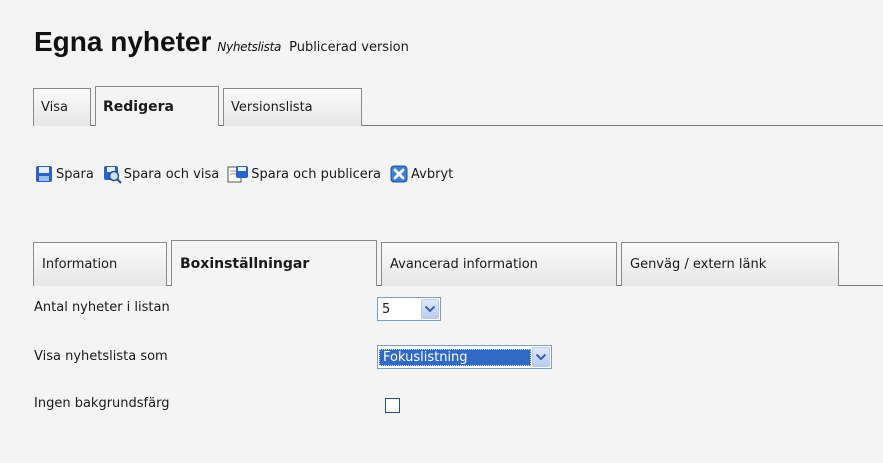 The height and width of the screenshot is (463, 883). I want to click on no-background-label: Ingen bakgrundsfärg, so click(102, 403).